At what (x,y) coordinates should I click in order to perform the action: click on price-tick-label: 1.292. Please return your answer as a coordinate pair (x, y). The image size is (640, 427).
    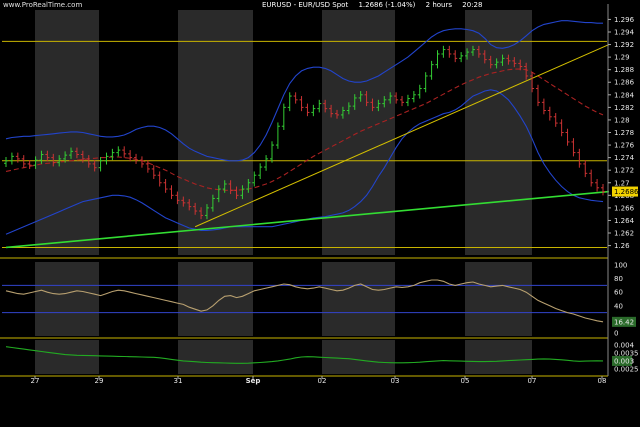
    Looking at the image, I should click on (624, 45).